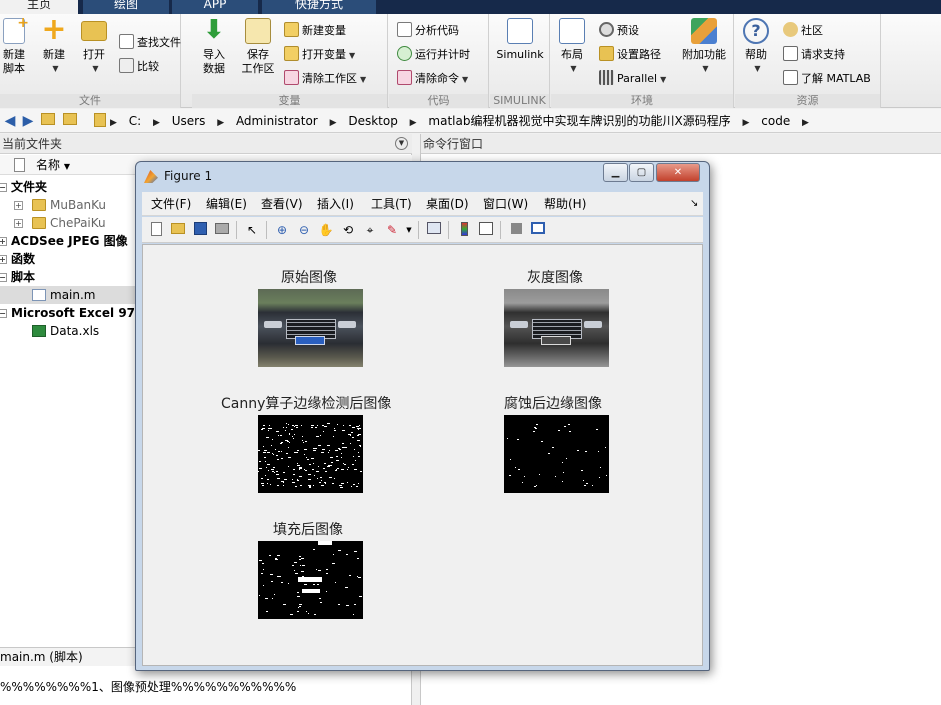  What do you see at coordinates (516, 230) in the screenshot?
I see `hide-plot-tools-icon` at bounding box center [516, 230].